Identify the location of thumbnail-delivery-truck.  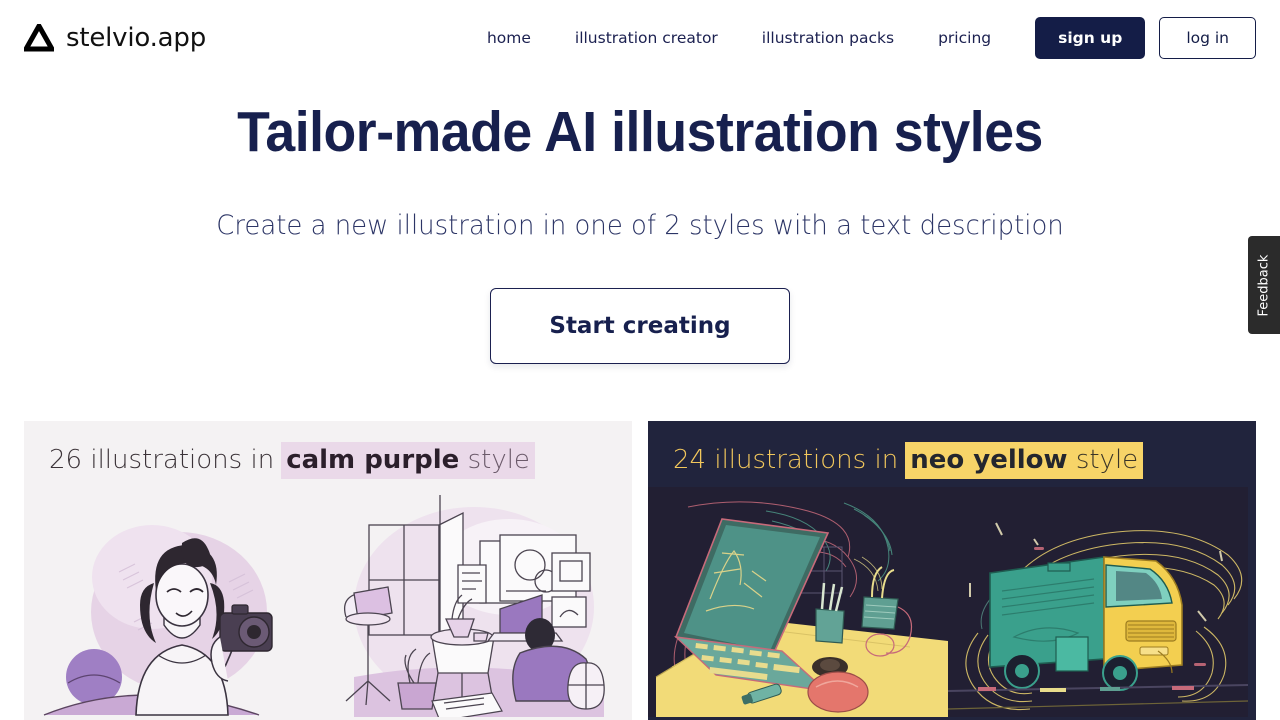
(1098, 602).